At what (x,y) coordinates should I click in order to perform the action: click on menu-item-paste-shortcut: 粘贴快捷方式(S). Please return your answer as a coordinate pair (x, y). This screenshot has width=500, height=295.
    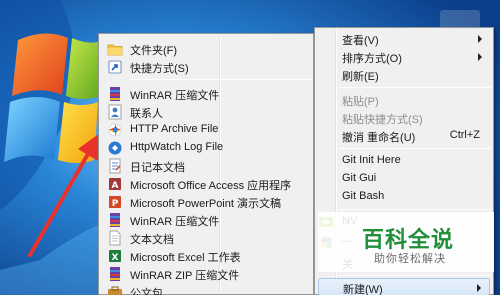
    Looking at the image, I should click on (404, 118).